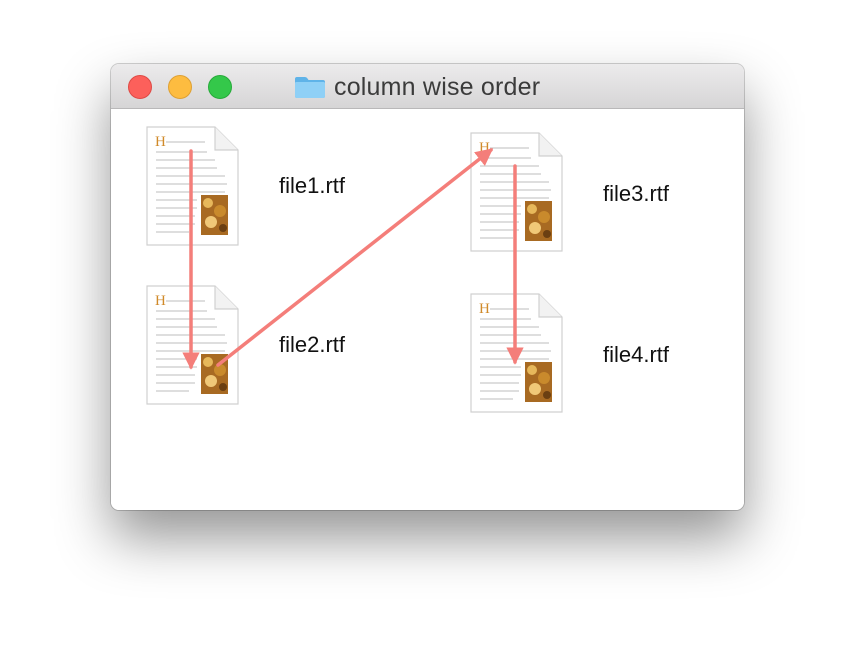 Image resolution: width=856 pixels, height=670 pixels. I want to click on file-name-label: file2.rtf, so click(312, 345).